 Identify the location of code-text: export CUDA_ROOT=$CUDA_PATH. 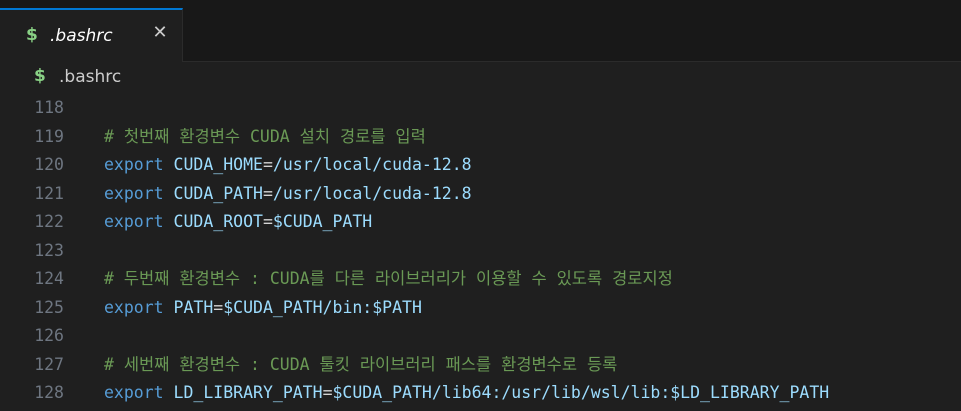
(238, 222).